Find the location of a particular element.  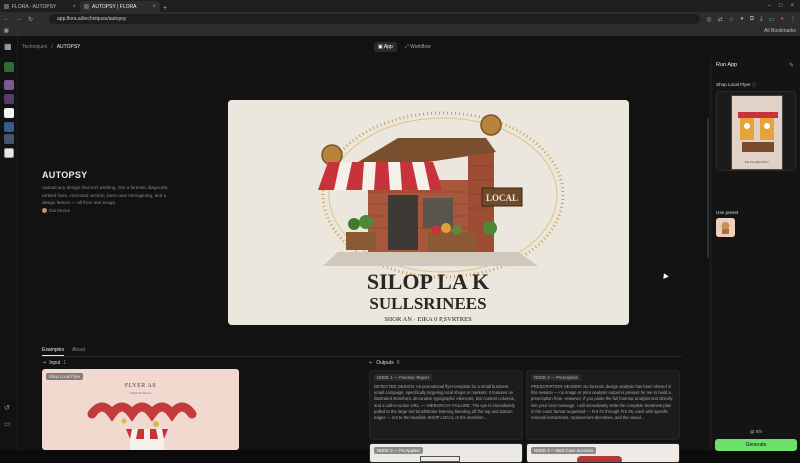

mode-switcher: ▣ App ⤢ Workflow is located at coordinates (404, 47).